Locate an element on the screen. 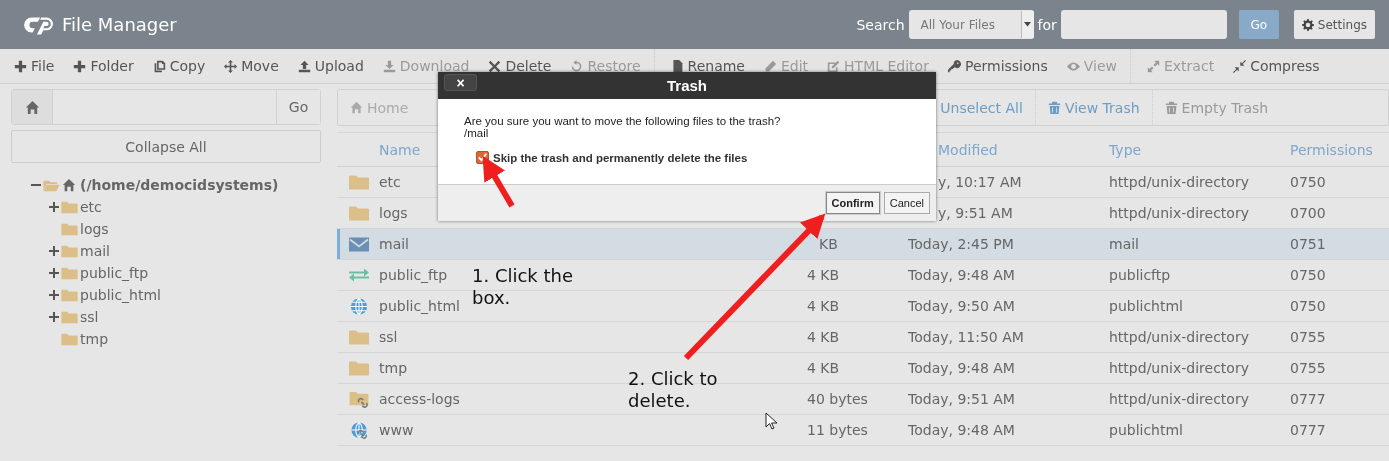 Image resolution: width=1389 pixels, height=461 pixels. tree-item: mail is located at coordinates (95, 251).